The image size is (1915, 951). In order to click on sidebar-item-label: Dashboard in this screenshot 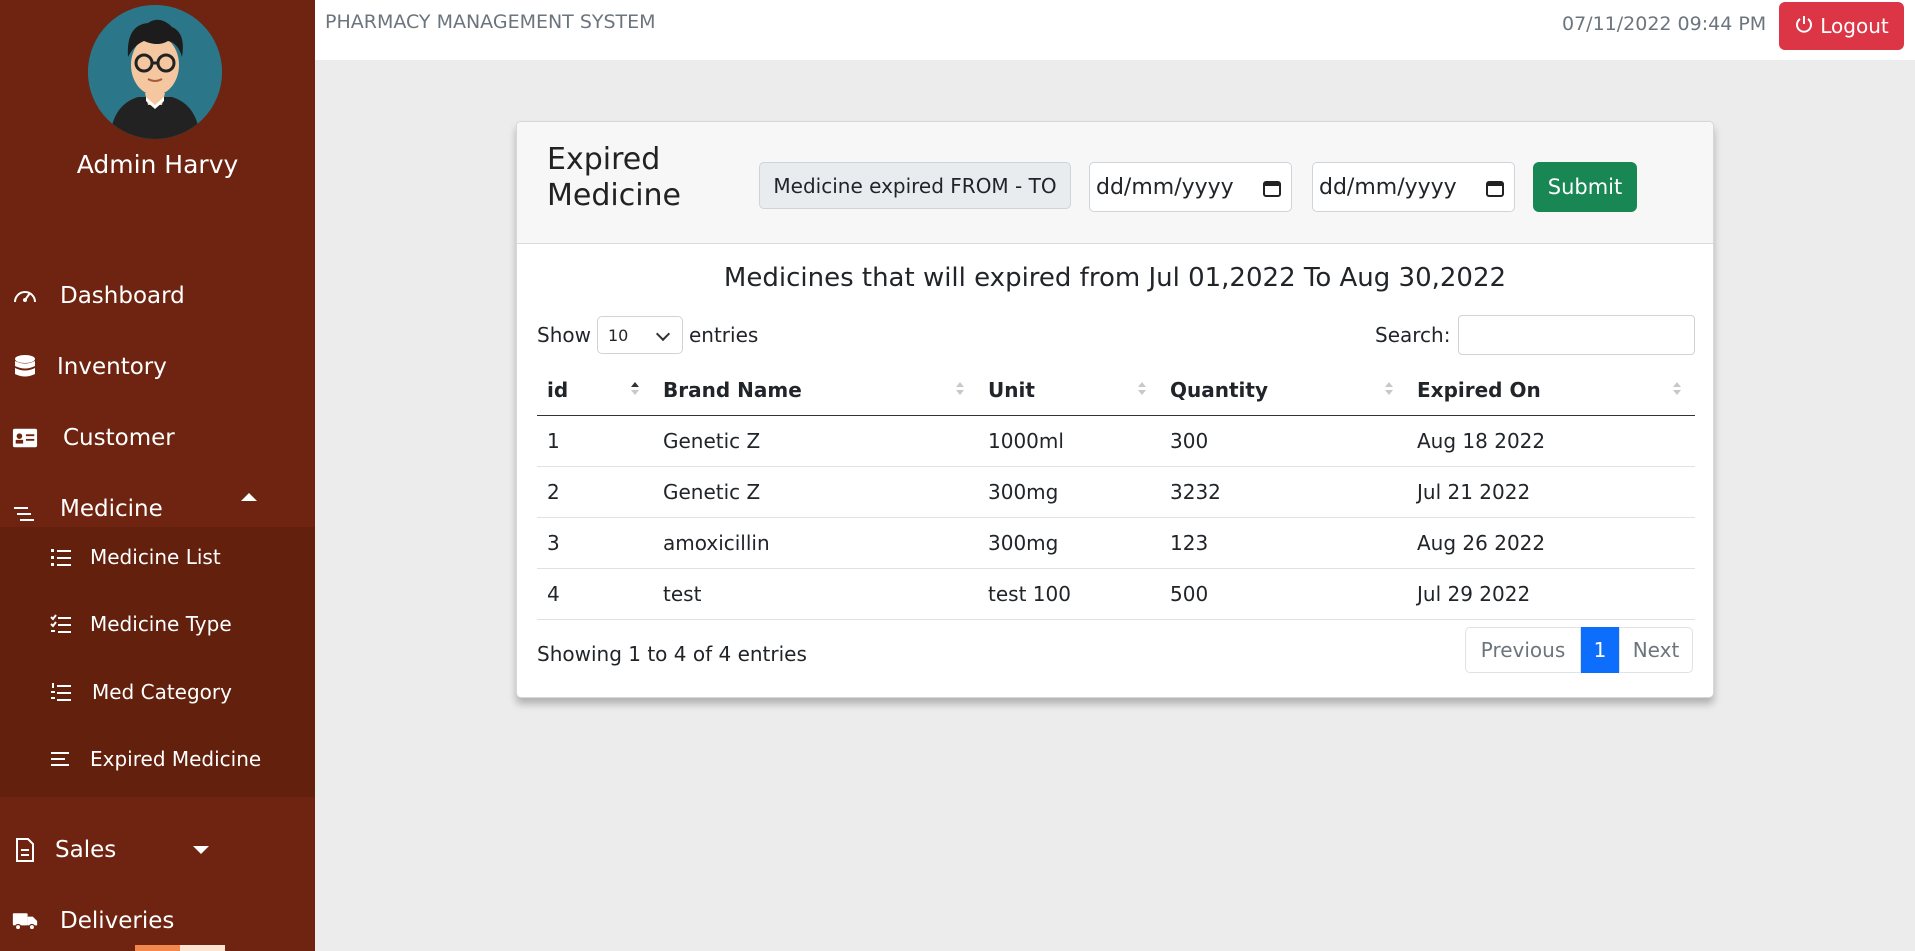, I will do `click(122, 296)`.